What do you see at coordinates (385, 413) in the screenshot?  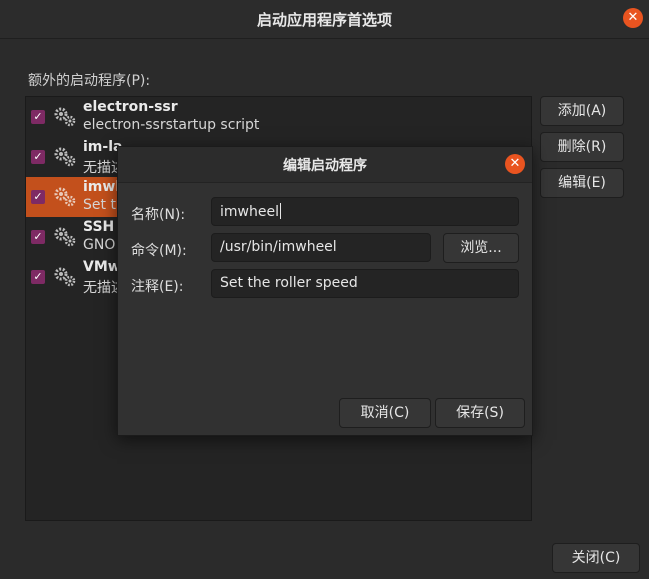 I see `cancel-button: 取消(C)` at bounding box center [385, 413].